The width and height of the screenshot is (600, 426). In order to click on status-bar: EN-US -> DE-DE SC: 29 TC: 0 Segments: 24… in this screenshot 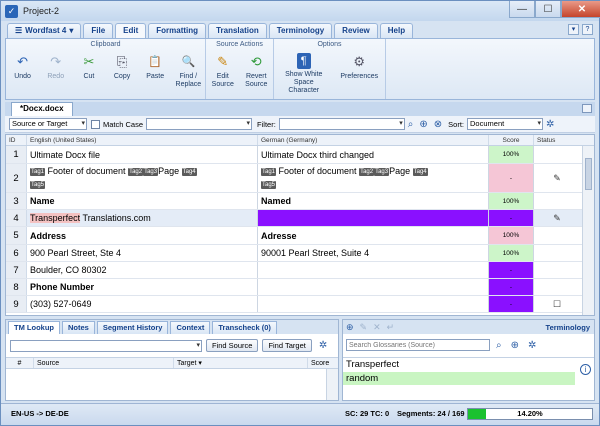, I will do `click(300, 414)`.